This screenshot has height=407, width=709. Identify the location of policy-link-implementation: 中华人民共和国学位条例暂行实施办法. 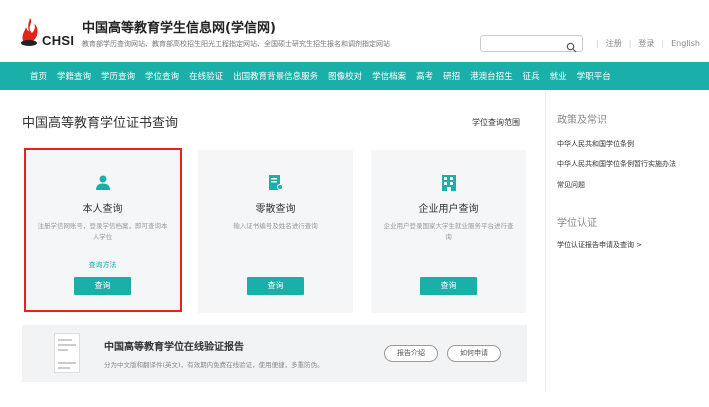
(616, 164).